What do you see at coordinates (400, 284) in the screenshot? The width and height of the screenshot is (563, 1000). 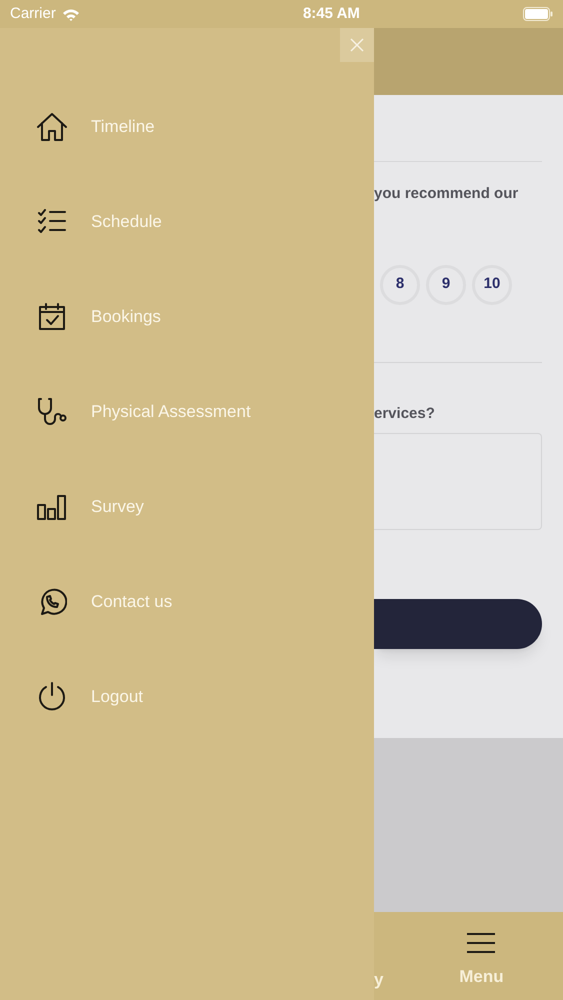 I see `score-option: 8` at bounding box center [400, 284].